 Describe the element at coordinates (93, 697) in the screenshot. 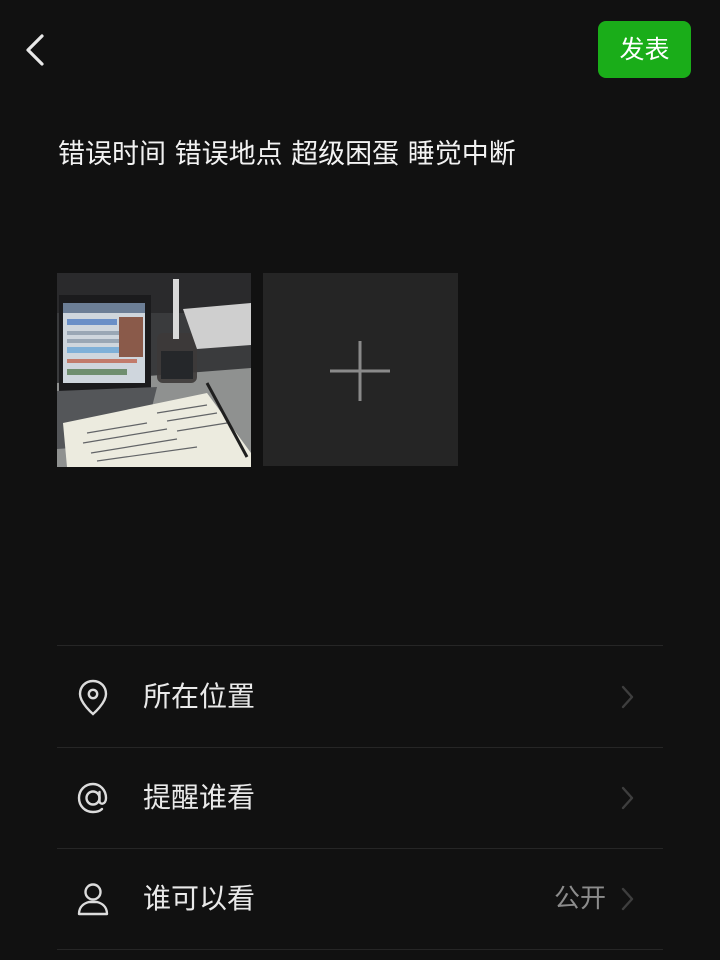

I see `location-pin-icon` at that location.